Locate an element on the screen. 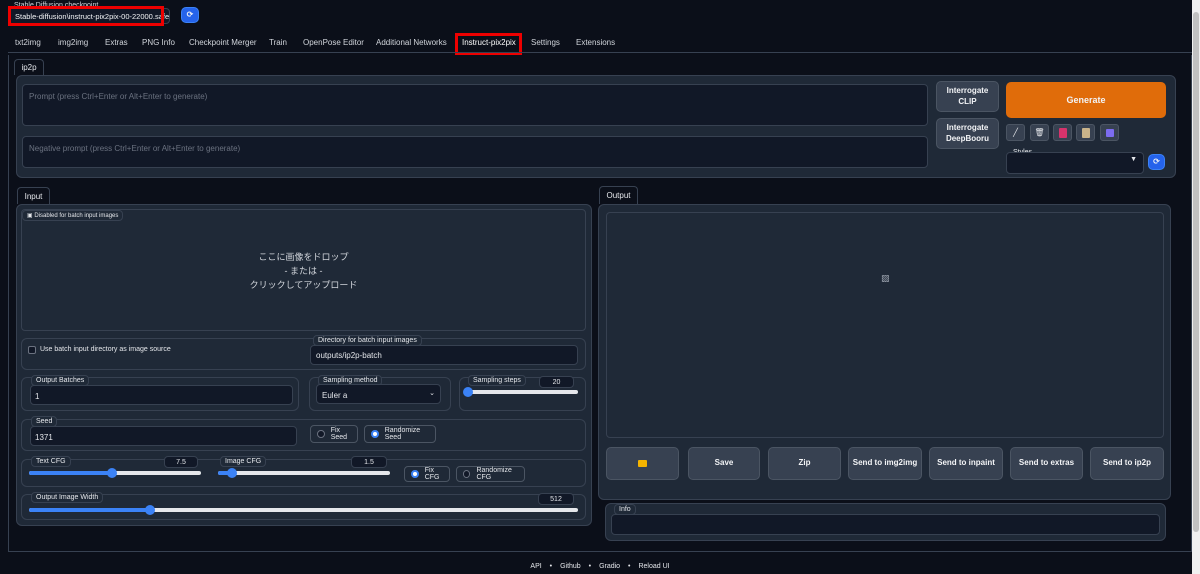  save-icon is located at coordinates (1109, 132).